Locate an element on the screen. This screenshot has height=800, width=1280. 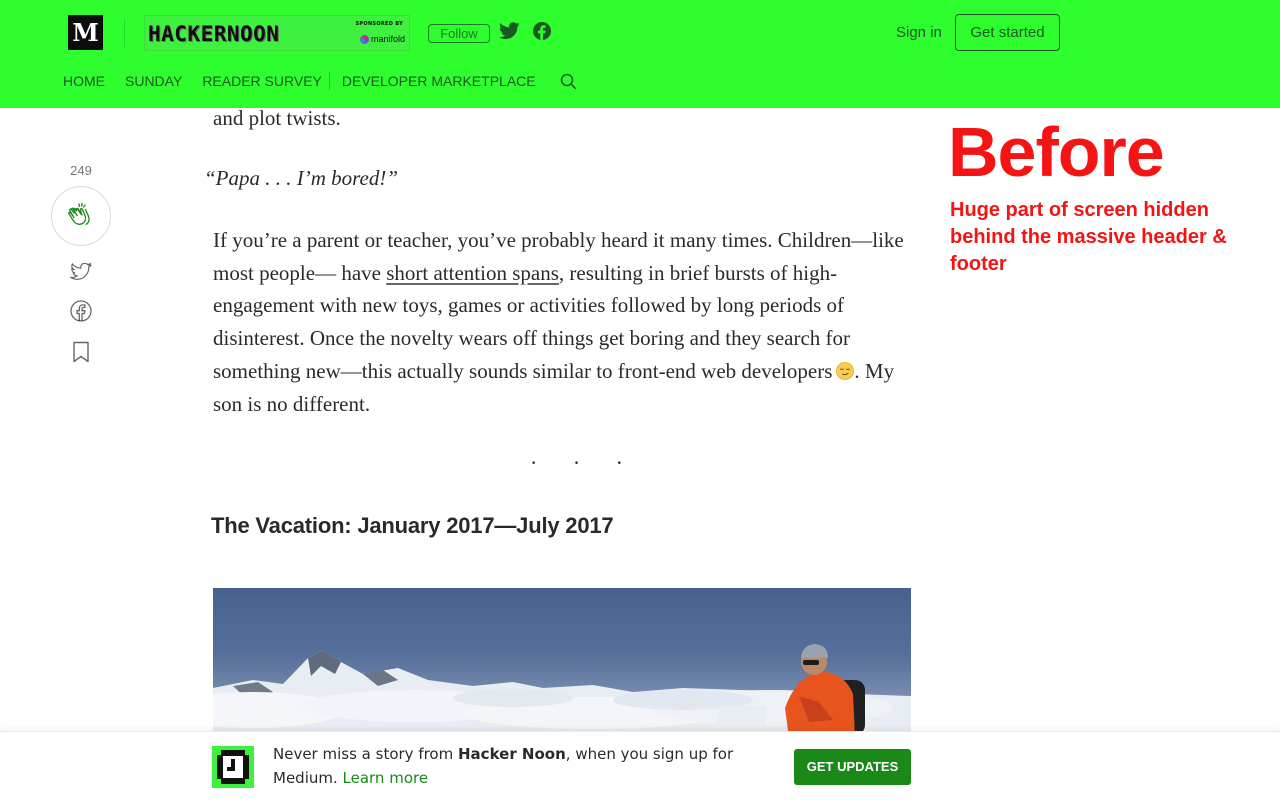
article-image is located at coordinates (562, 663).